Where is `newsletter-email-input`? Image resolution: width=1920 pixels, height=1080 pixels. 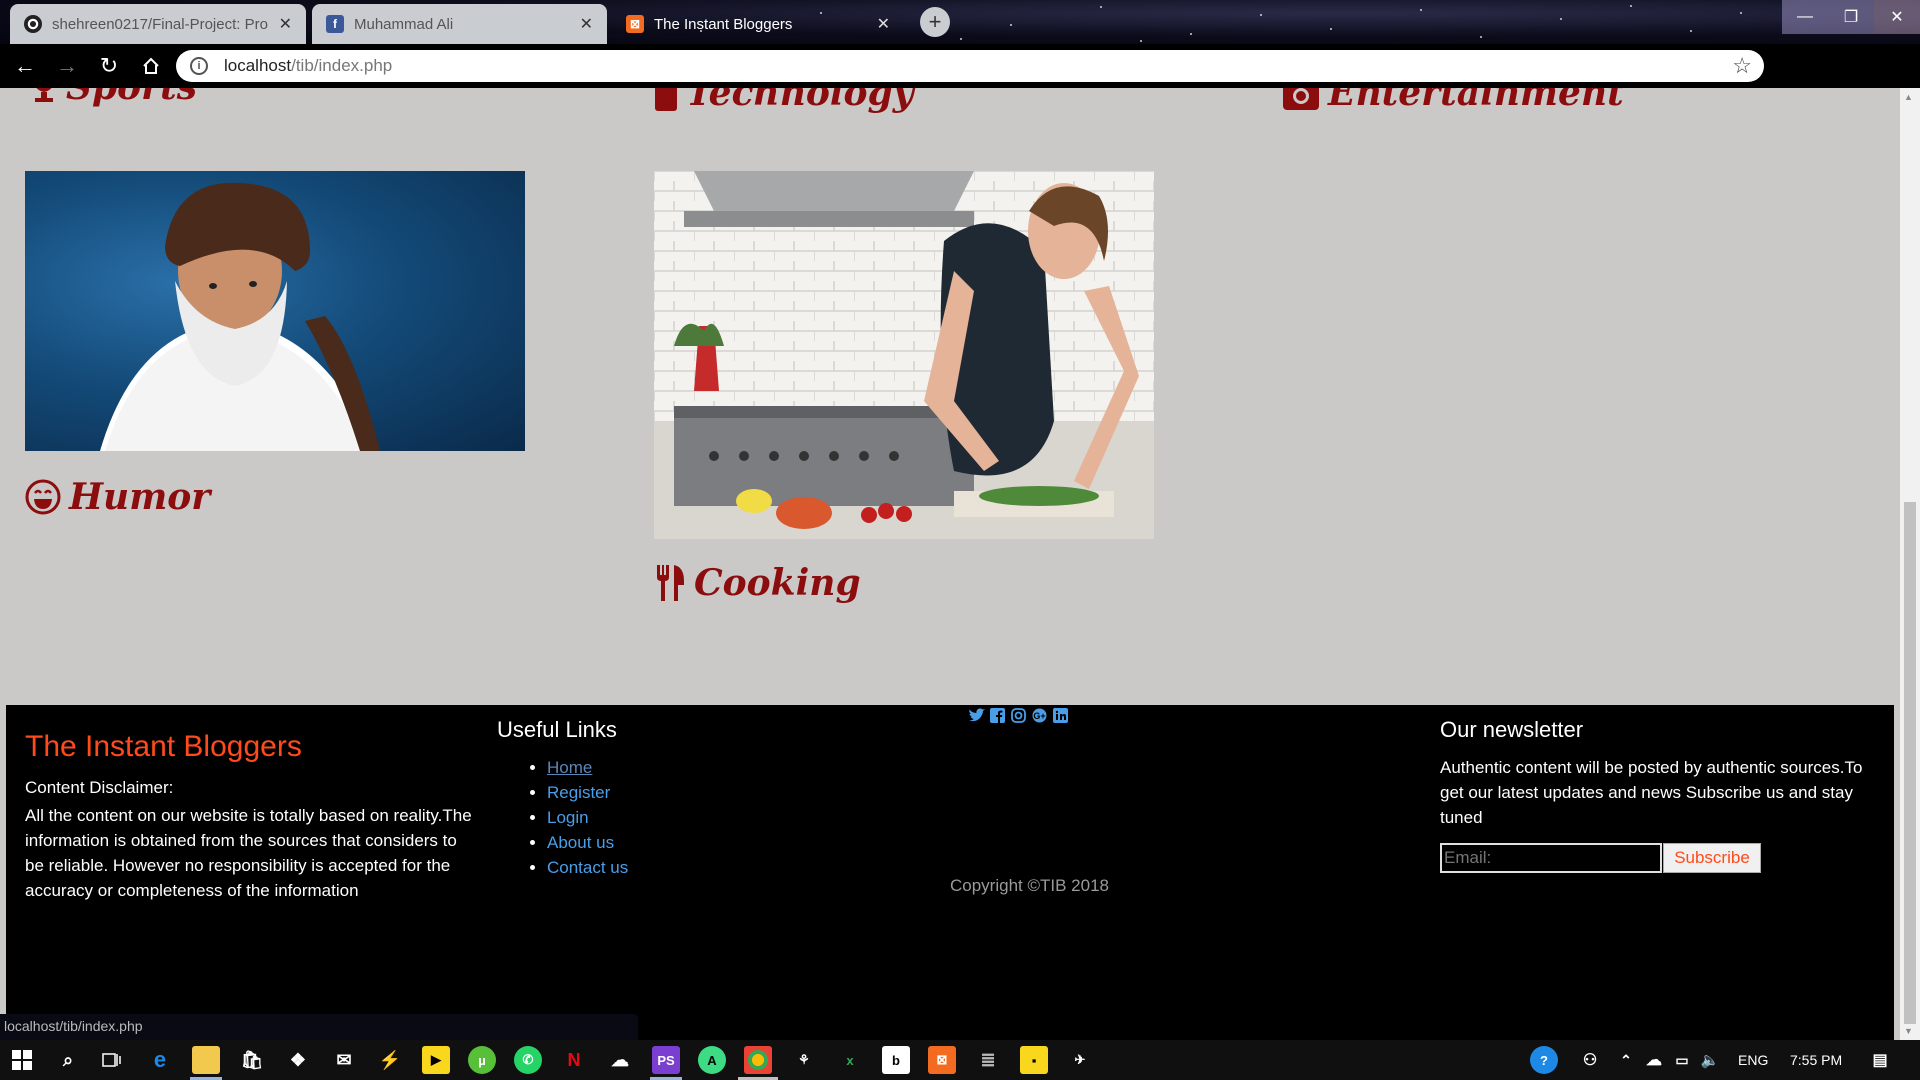
newsletter-email-input is located at coordinates (1551, 858).